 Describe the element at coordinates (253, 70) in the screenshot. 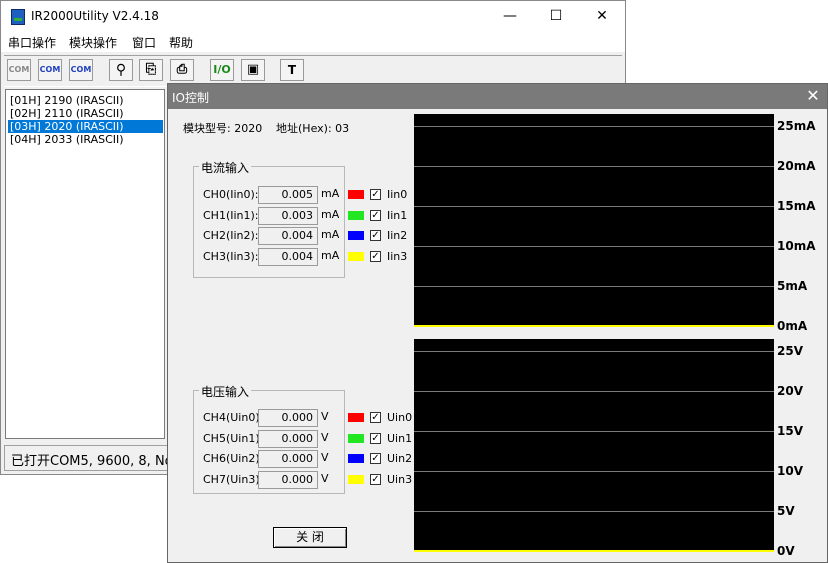

I see `module-config-icon: ▣` at that location.